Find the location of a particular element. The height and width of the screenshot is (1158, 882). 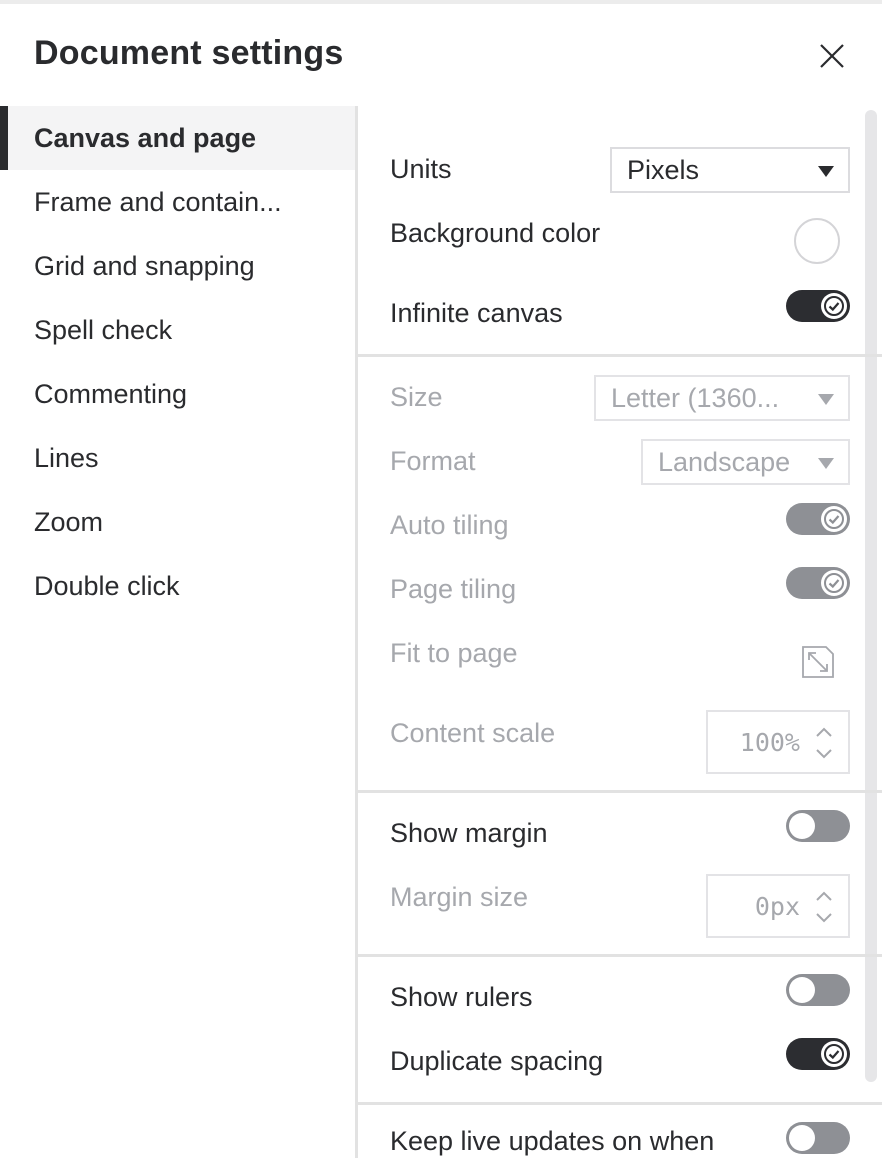

margin-size-stepper: 0px is located at coordinates (778, 906).